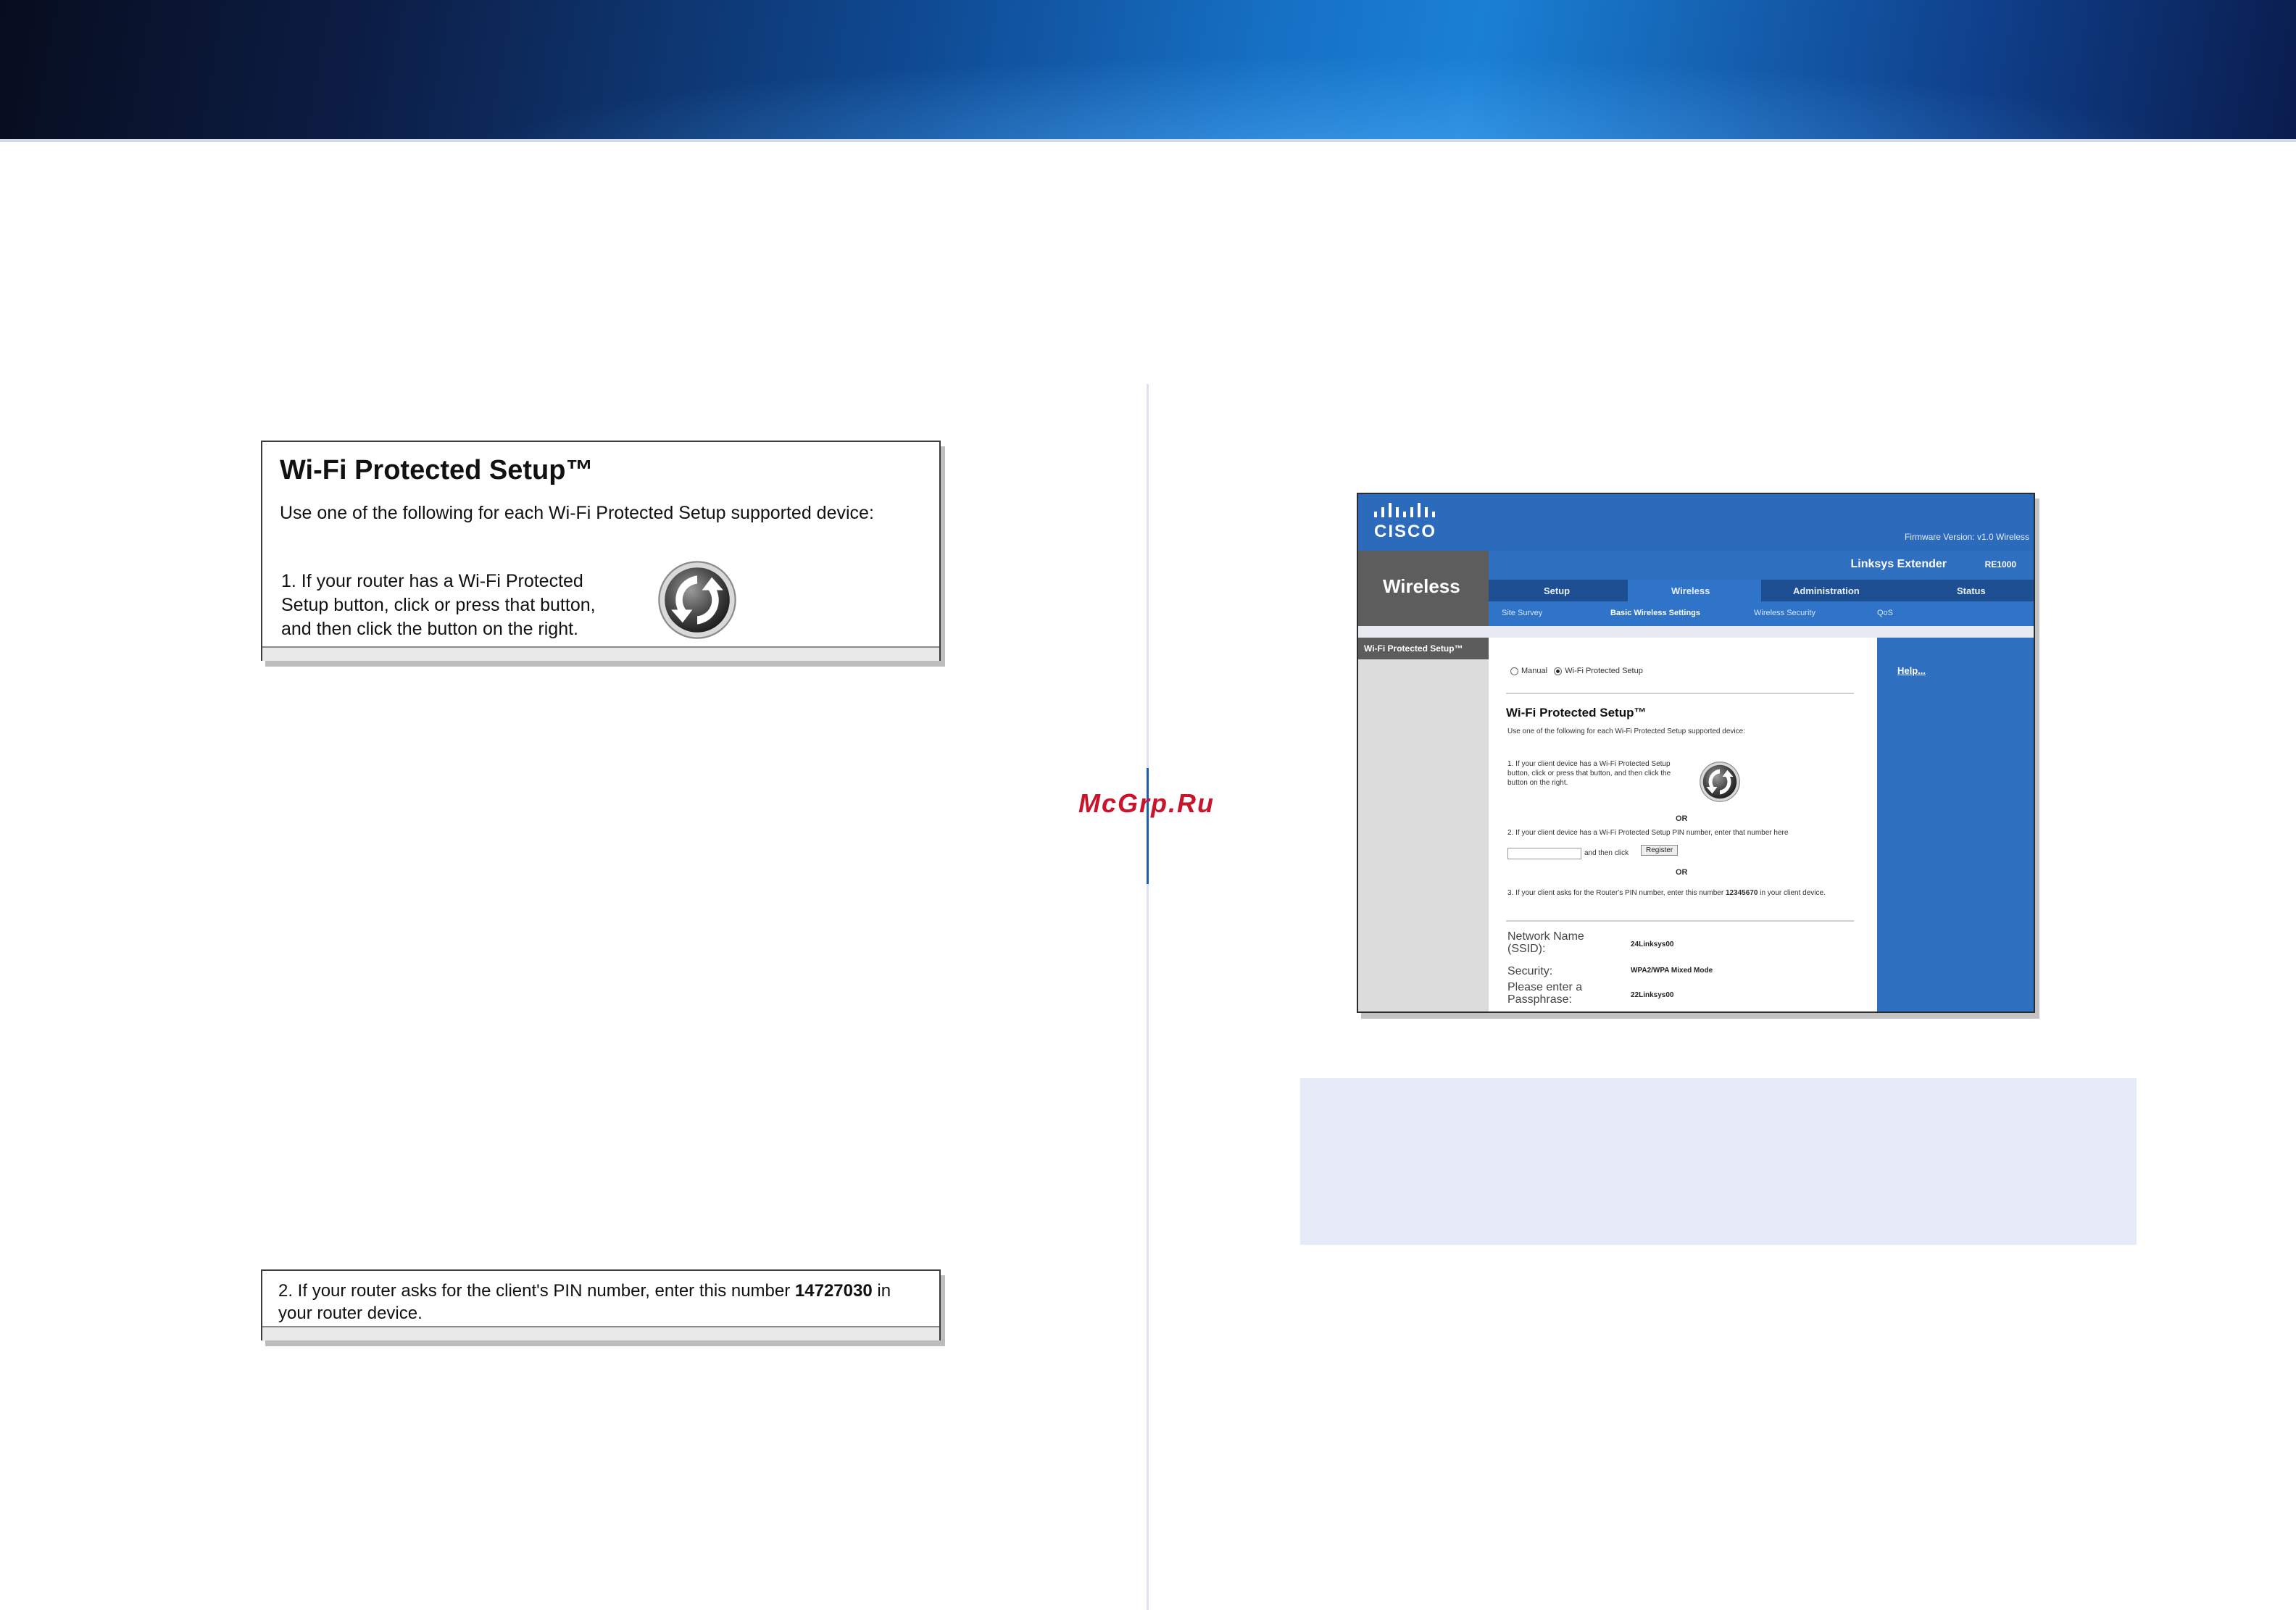  Describe the element at coordinates (2000, 564) in the screenshot. I see `model-code: RE1000` at that location.